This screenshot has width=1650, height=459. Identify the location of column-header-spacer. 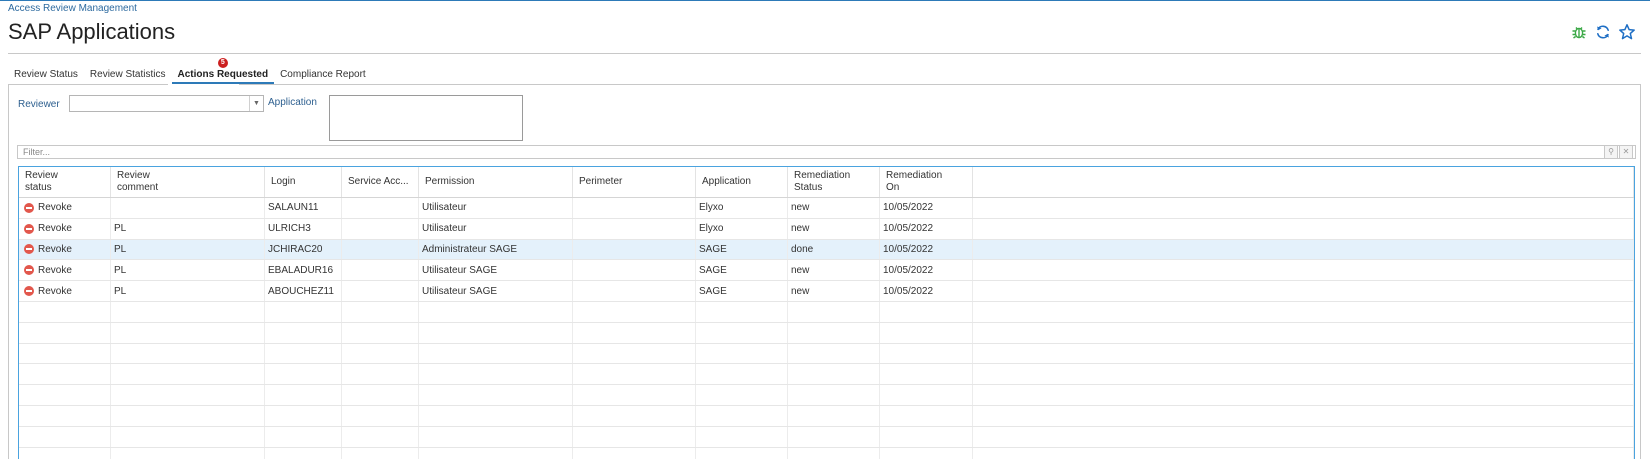
(1303, 182).